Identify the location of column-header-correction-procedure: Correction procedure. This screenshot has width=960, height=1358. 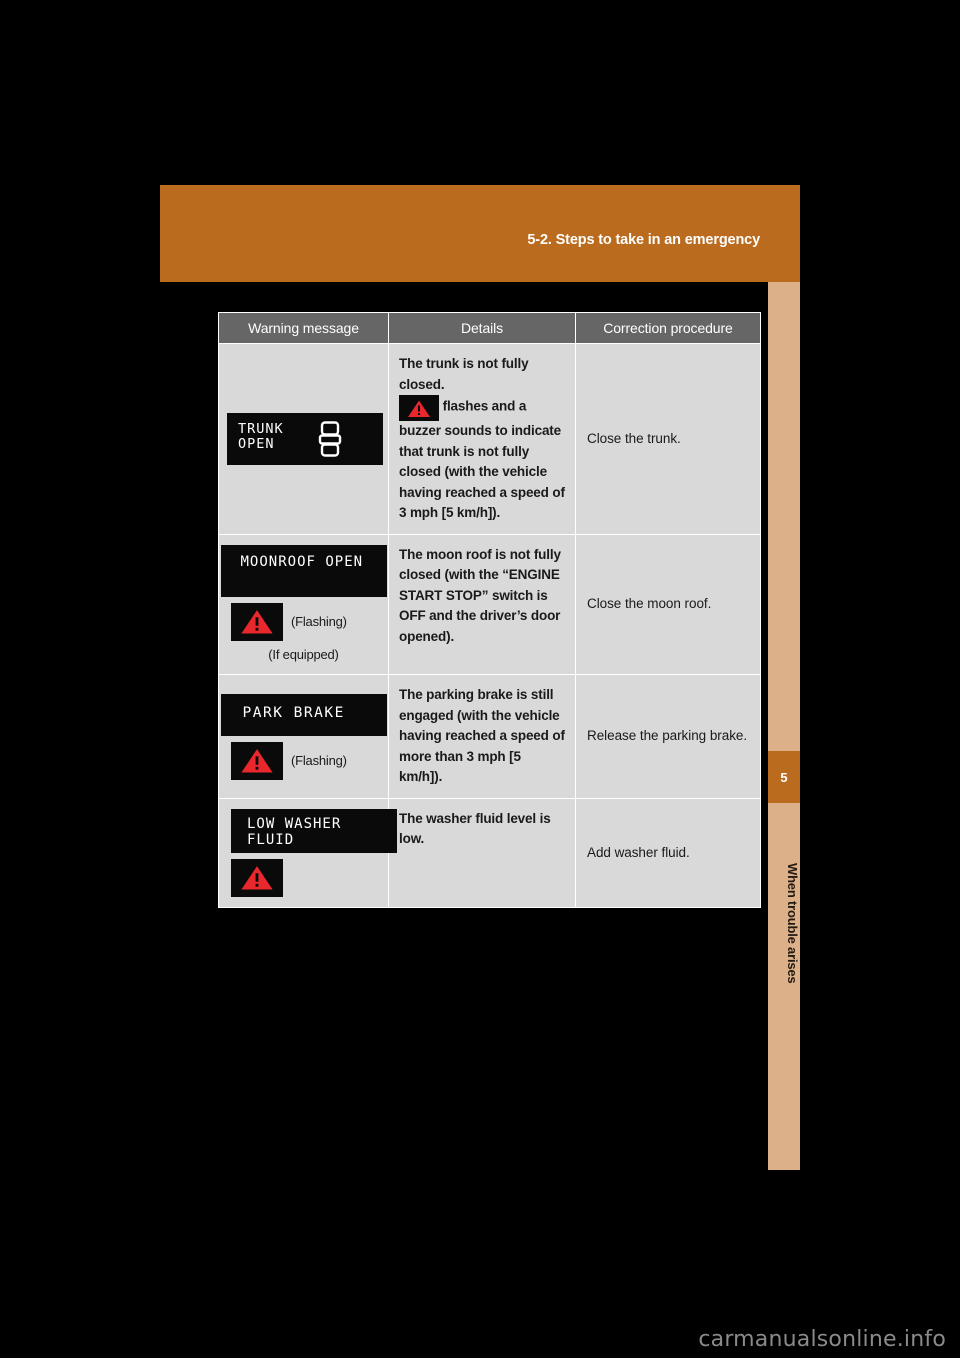
(668, 328).